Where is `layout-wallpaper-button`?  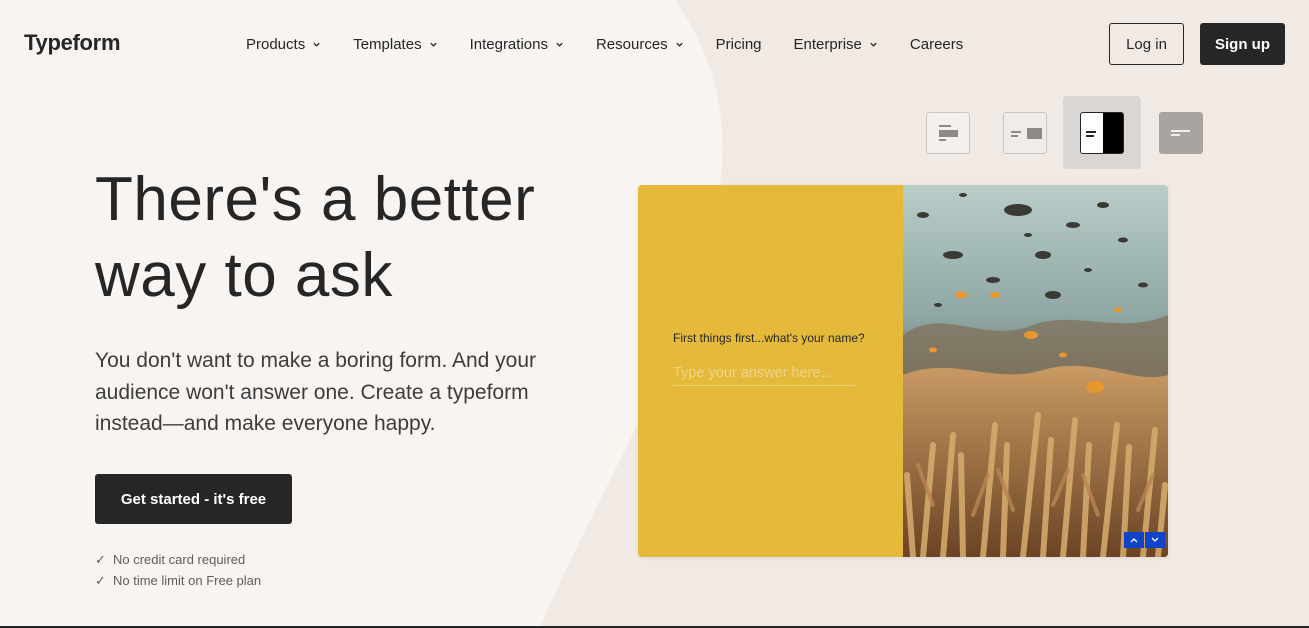 layout-wallpaper-button is located at coordinates (1181, 133).